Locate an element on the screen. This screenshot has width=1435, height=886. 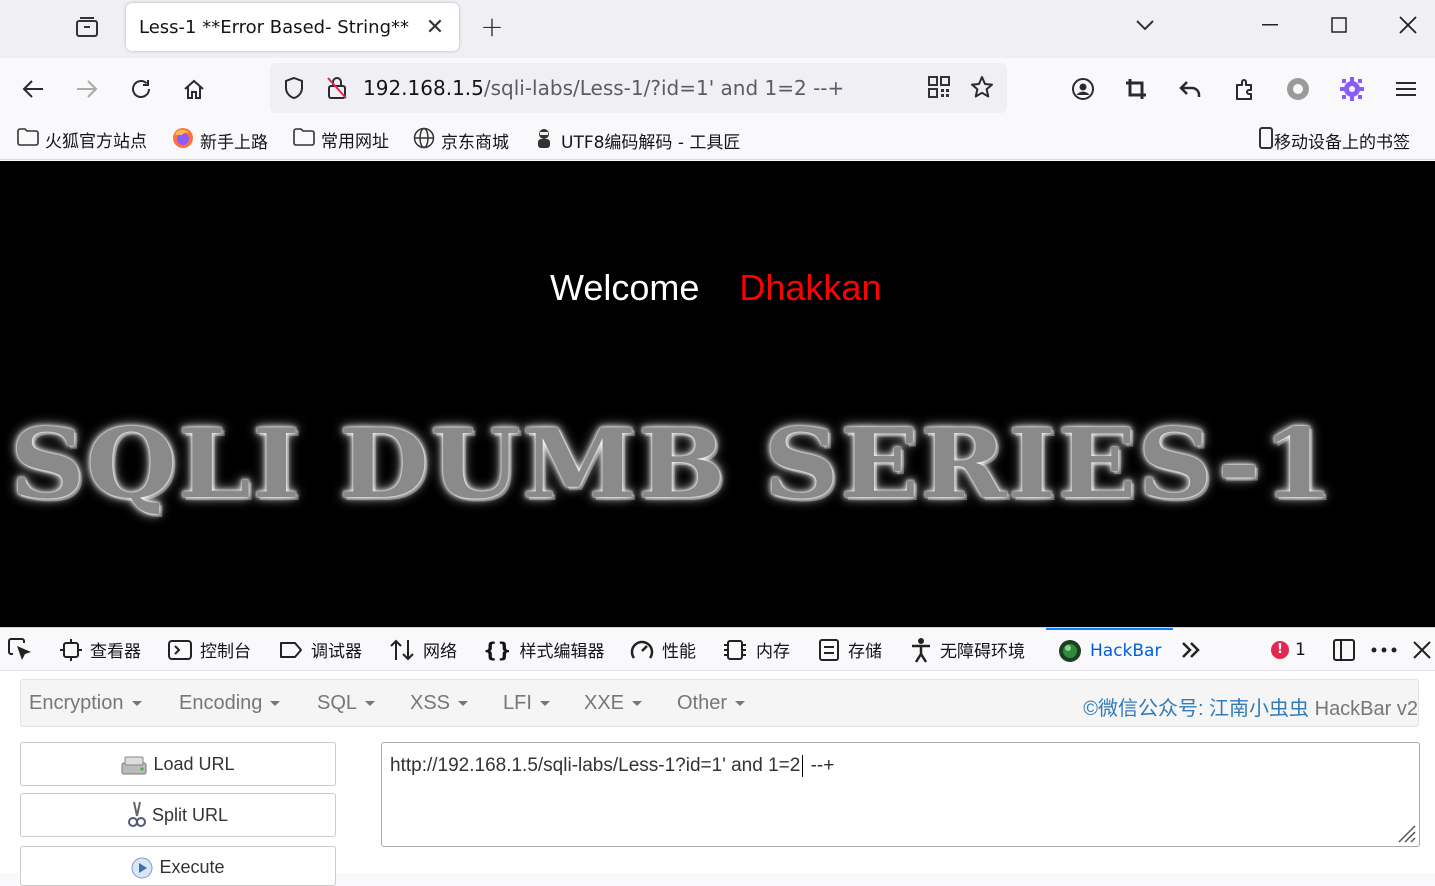
close-devtools-icon is located at coordinates (1422, 649).